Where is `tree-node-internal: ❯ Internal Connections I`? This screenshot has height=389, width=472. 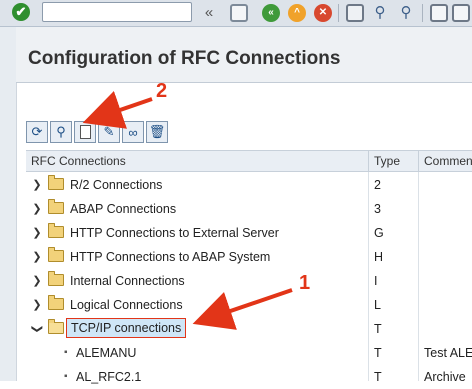
tree-node-internal: ❯ Internal Connections I is located at coordinates (249, 281).